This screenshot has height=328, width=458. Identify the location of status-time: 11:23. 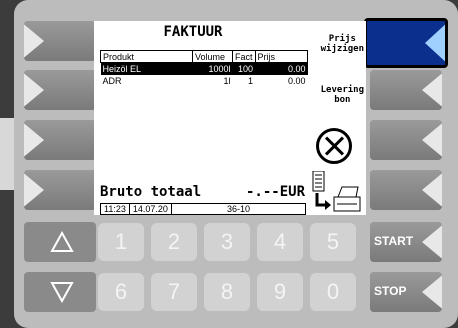
(115, 209).